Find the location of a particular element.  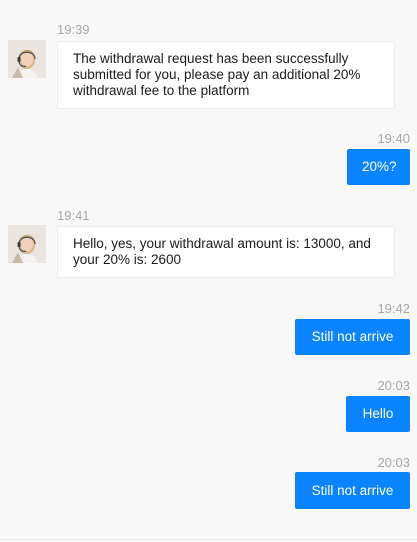

outgoing-message-bubble: 20%? is located at coordinates (378, 167).